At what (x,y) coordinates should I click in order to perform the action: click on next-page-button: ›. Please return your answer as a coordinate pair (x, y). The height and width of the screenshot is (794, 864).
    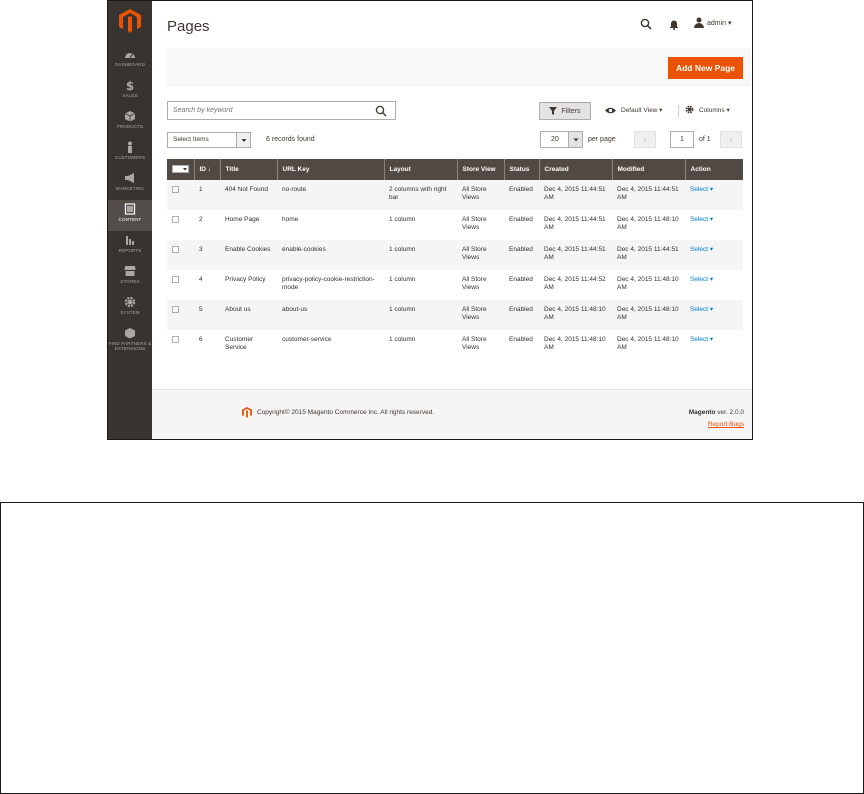
    Looking at the image, I should click on (731, 139).